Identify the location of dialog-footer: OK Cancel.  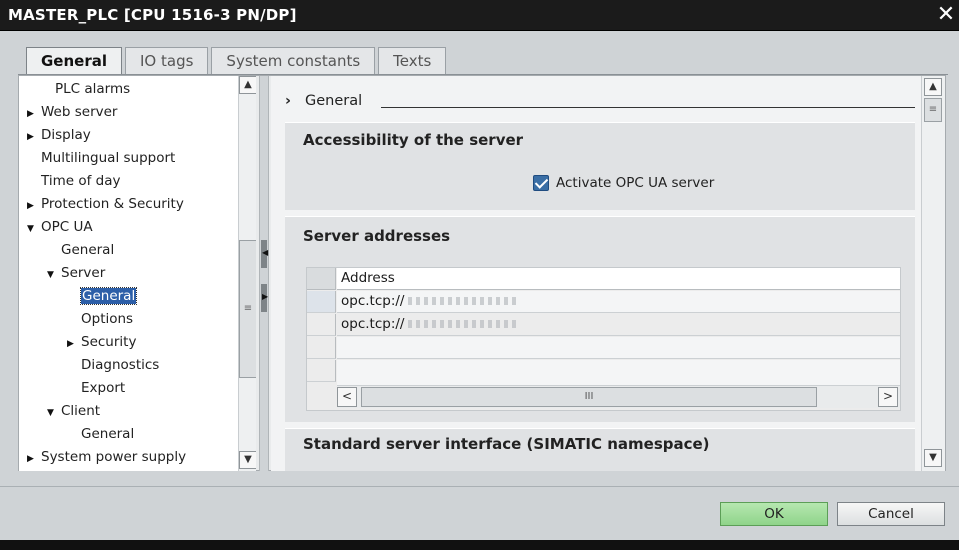
(479, 513).